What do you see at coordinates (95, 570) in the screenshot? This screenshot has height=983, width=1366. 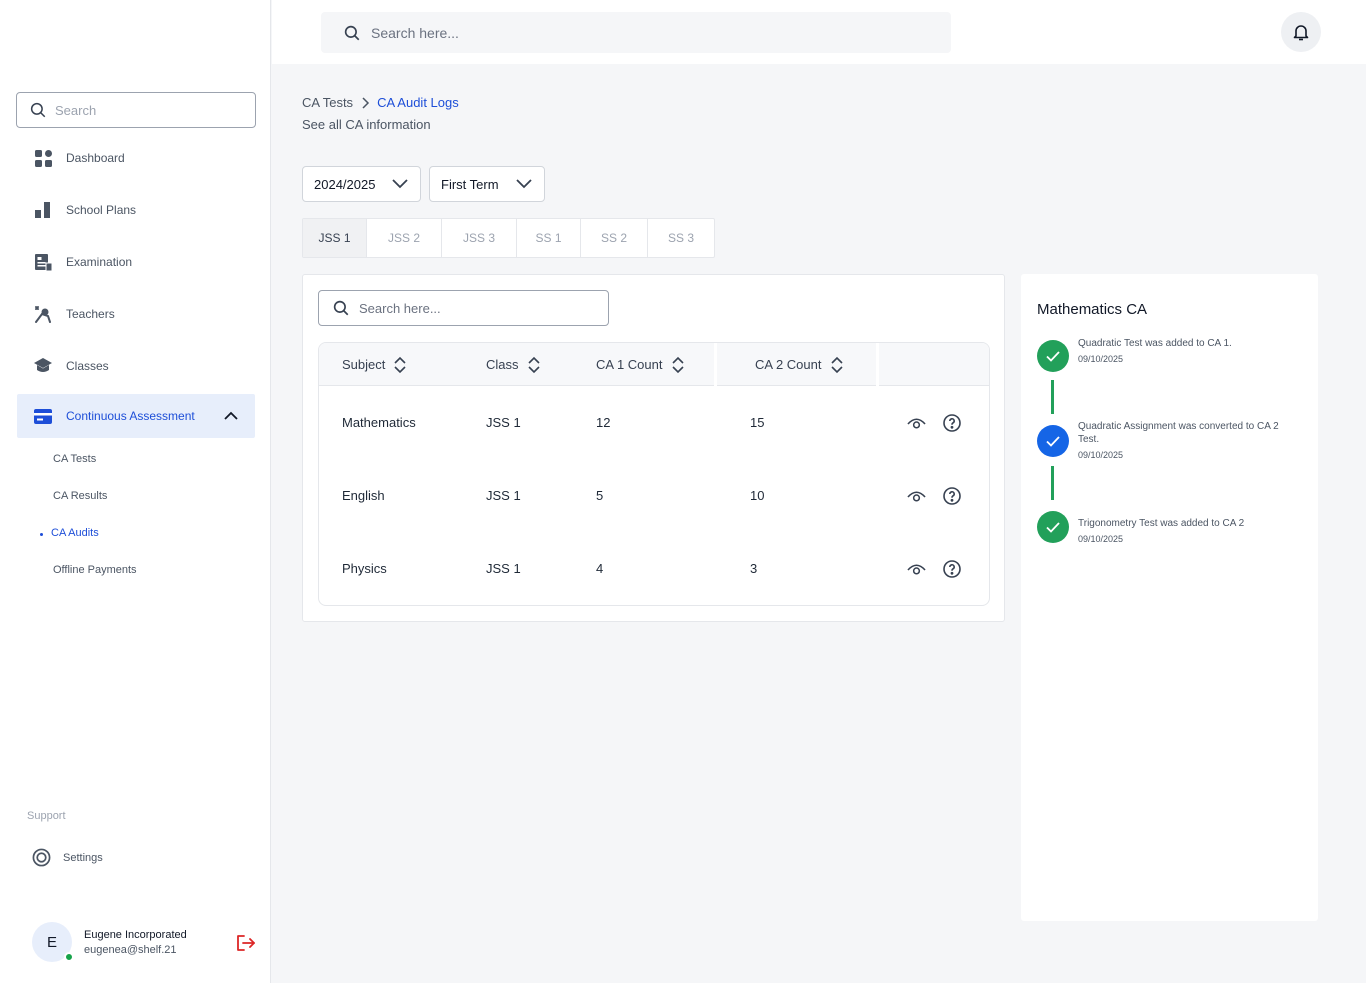 I see `submenu-item-offline-payments: Offline Payments` at bounding box center [95, 570].